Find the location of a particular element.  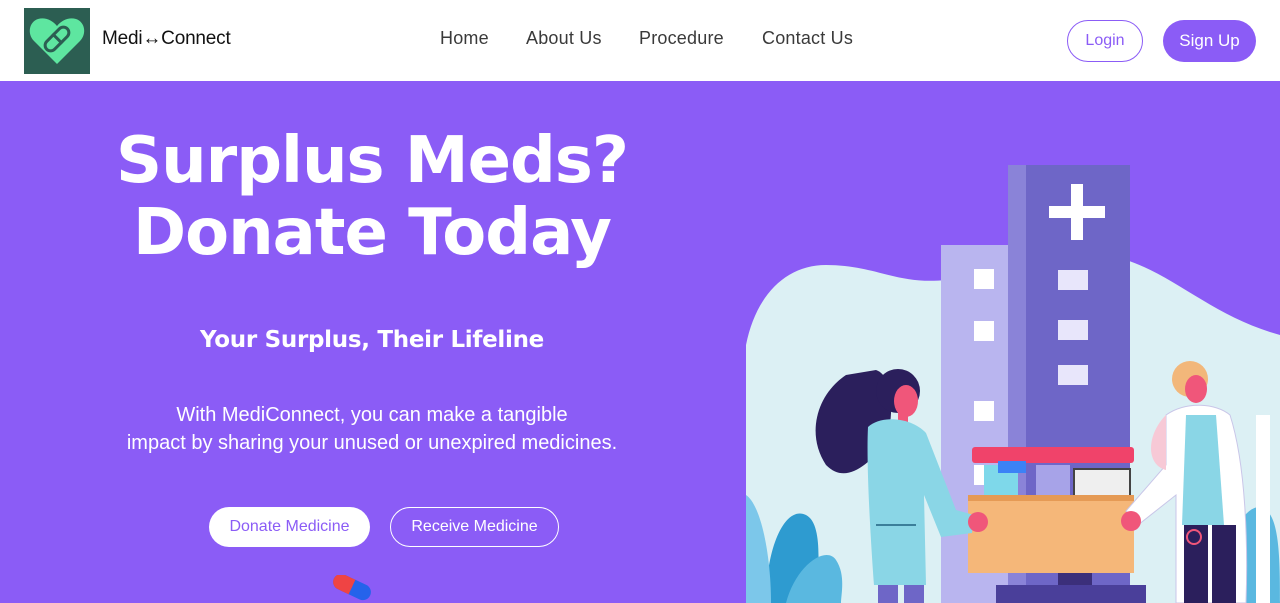

donate-medicine-button: Donate Medicine is located at coordinates (289, 527).